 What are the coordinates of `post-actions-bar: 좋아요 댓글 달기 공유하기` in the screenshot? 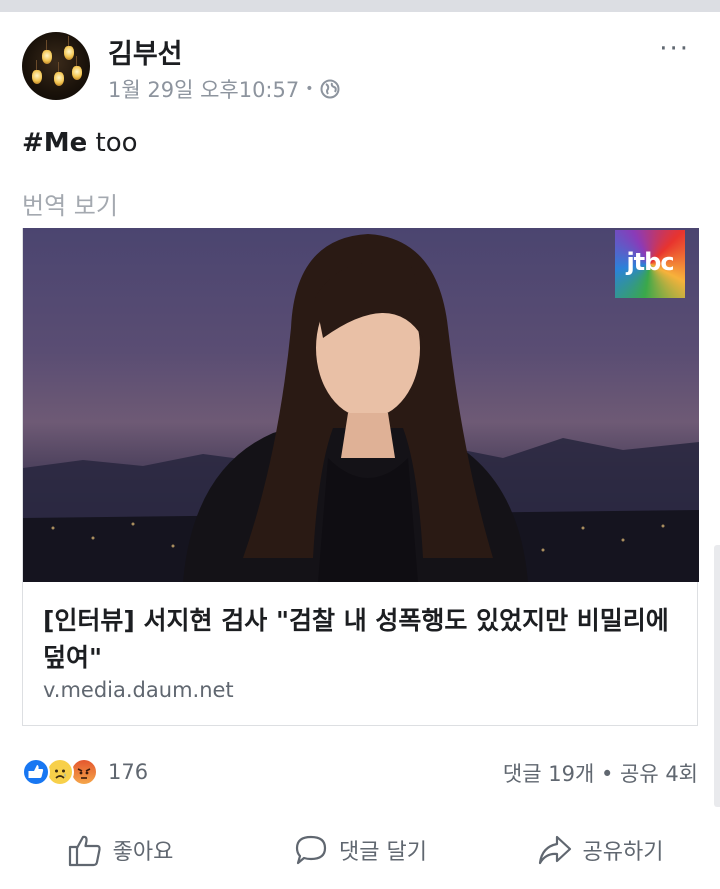 It's located at (360, 850).